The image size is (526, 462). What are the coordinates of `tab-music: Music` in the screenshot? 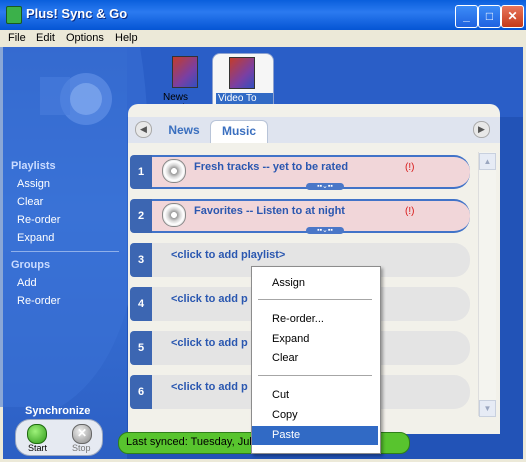 It's located at (239, 131).